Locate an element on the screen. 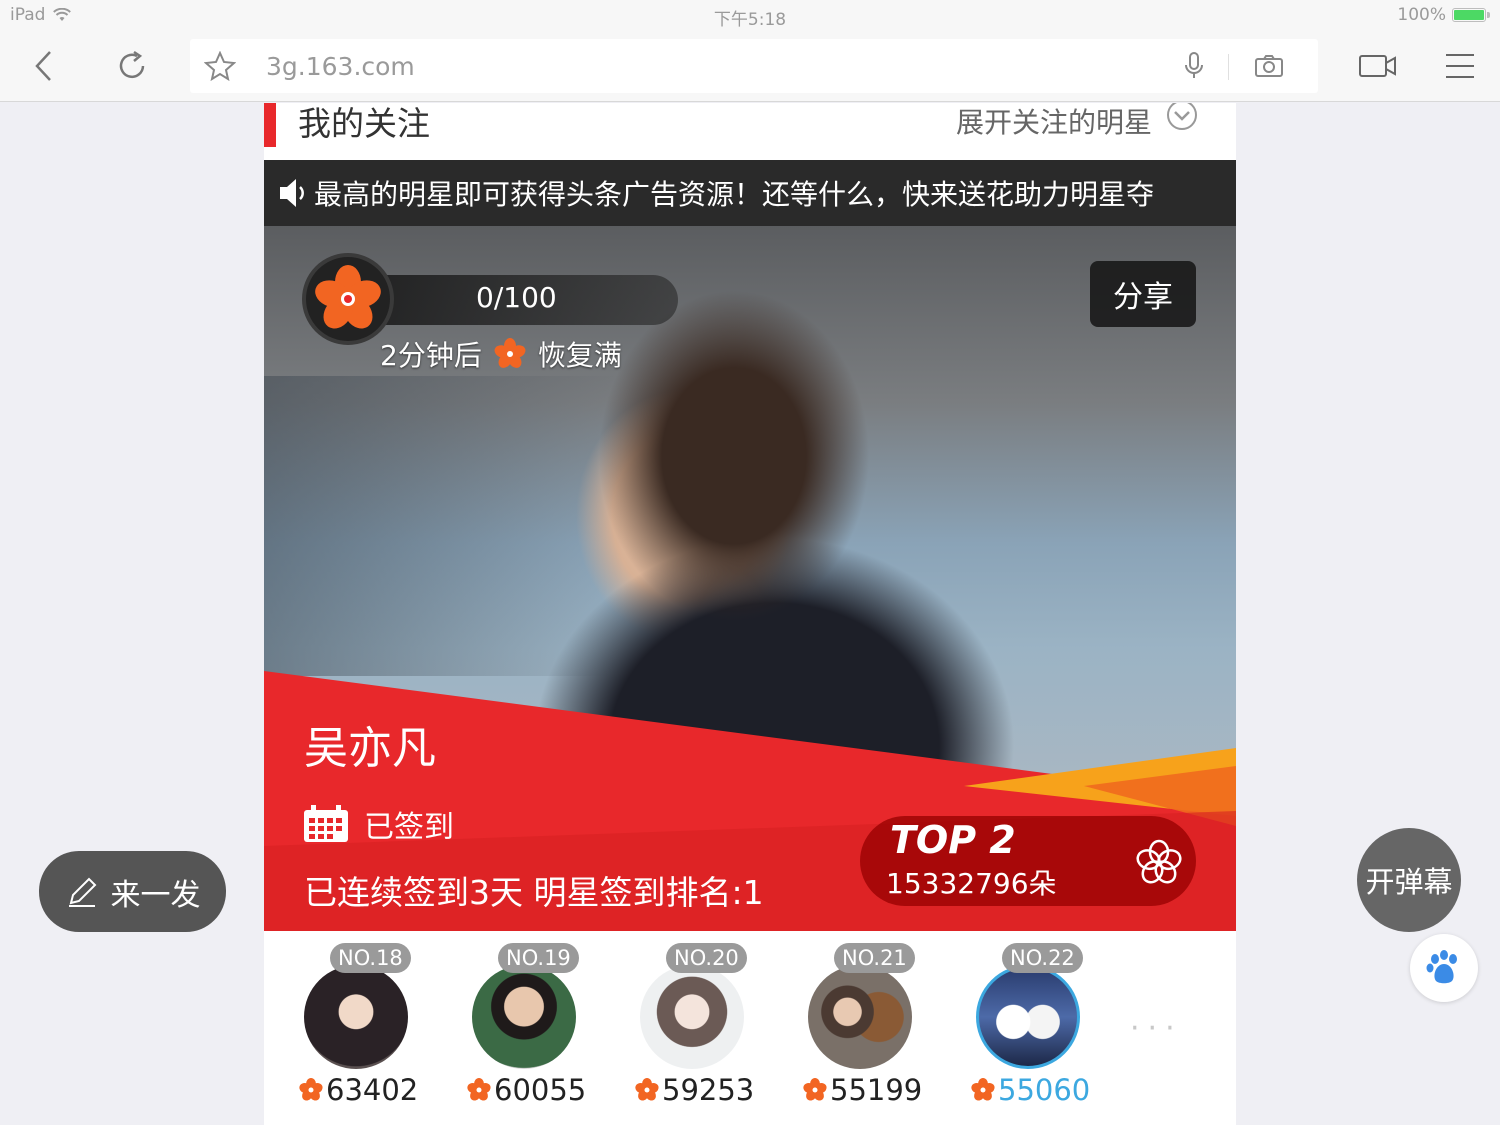  reload-button is located at coordinates (132, 66).